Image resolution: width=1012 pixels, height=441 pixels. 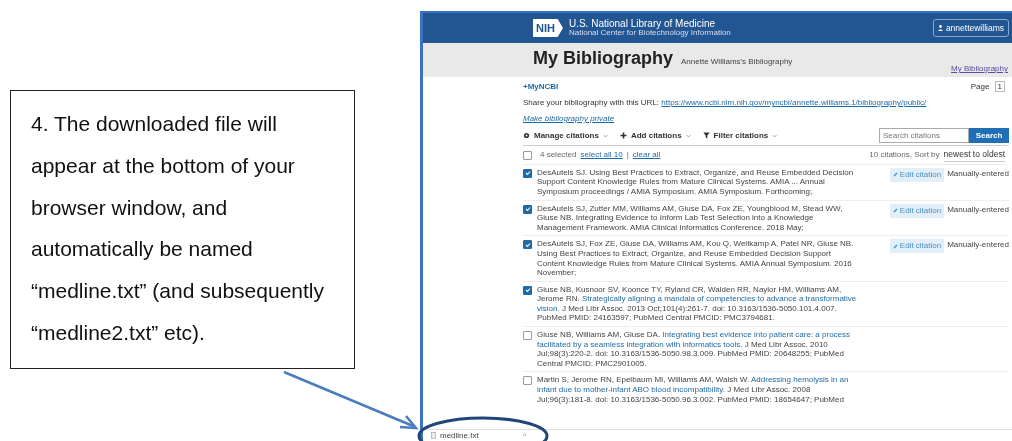 I want to click on menu-button: Add citations, so click(x=655, y=135).